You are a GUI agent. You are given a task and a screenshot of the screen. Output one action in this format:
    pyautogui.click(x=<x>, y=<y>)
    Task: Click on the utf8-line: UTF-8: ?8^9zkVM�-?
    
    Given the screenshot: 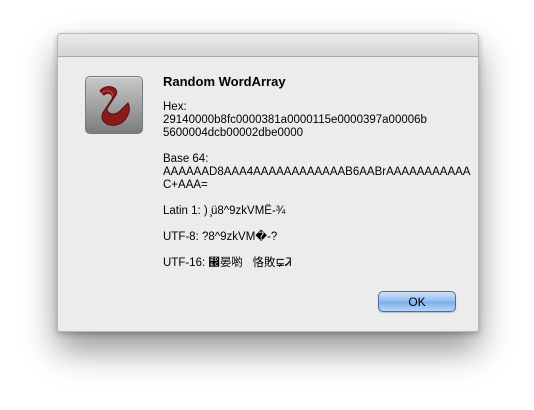 What is the action you would take?
    pyautogui.click(x=220, y=237)
    